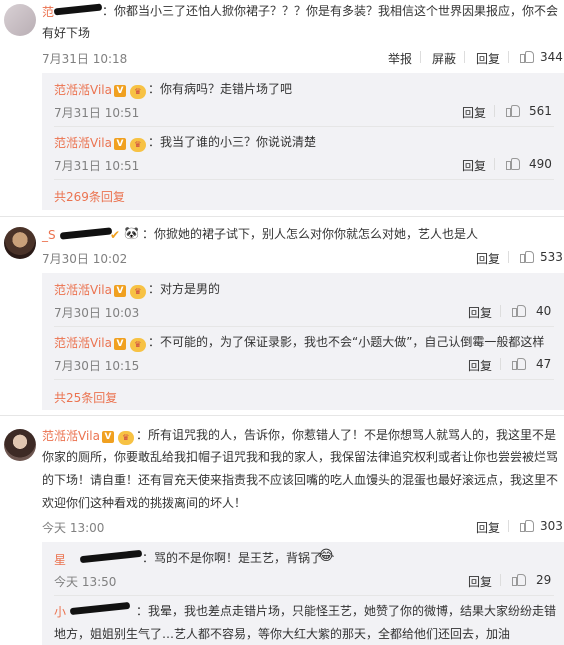  Describe the element at coordinates (544, 311) in the screenshot. I see `like-count: 40` at that location.